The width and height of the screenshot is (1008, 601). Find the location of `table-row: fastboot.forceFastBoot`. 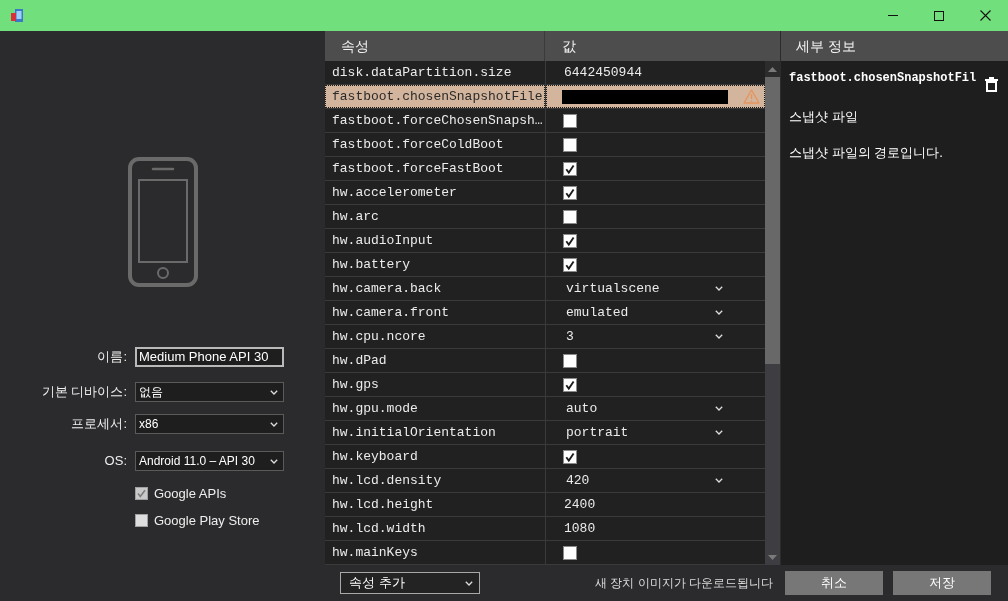

table-row: fastboot.forceFastBoot is located at coordinates (545, 169).